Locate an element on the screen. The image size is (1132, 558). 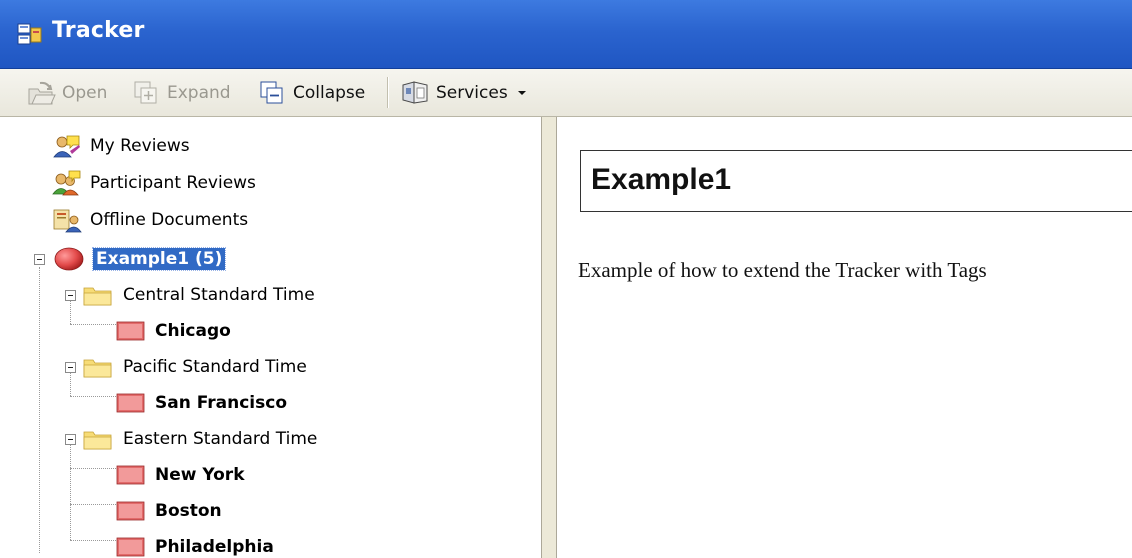
tree-label: Eastern Standard Time is located at coordinates (220, 439).